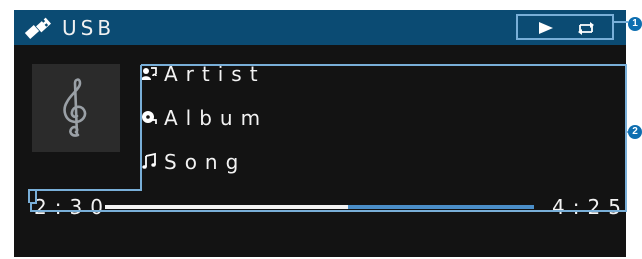 This screenshot has width=642, height=259. What do you see at coordinates (216, 118) in the screenshot?
I see `album-label: Album` at bounding box center [216, 118].